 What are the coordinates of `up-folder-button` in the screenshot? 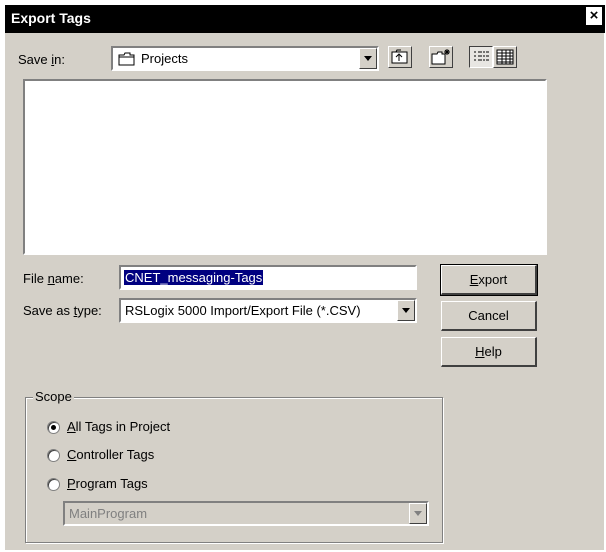 It's located at (400, 57).